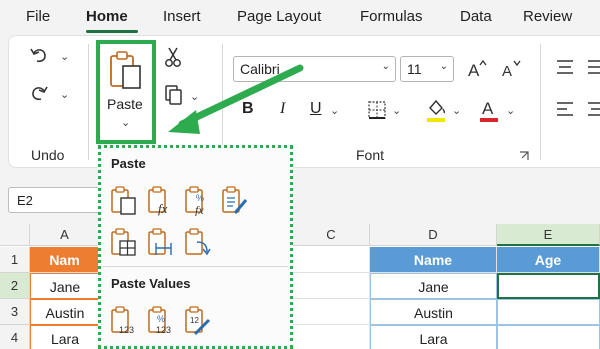 The height and width of the screenshot is (349, 600). Describe the element at coordinates (65, 337) in the screenshot. I see `cell-a4: Lara` at that location.